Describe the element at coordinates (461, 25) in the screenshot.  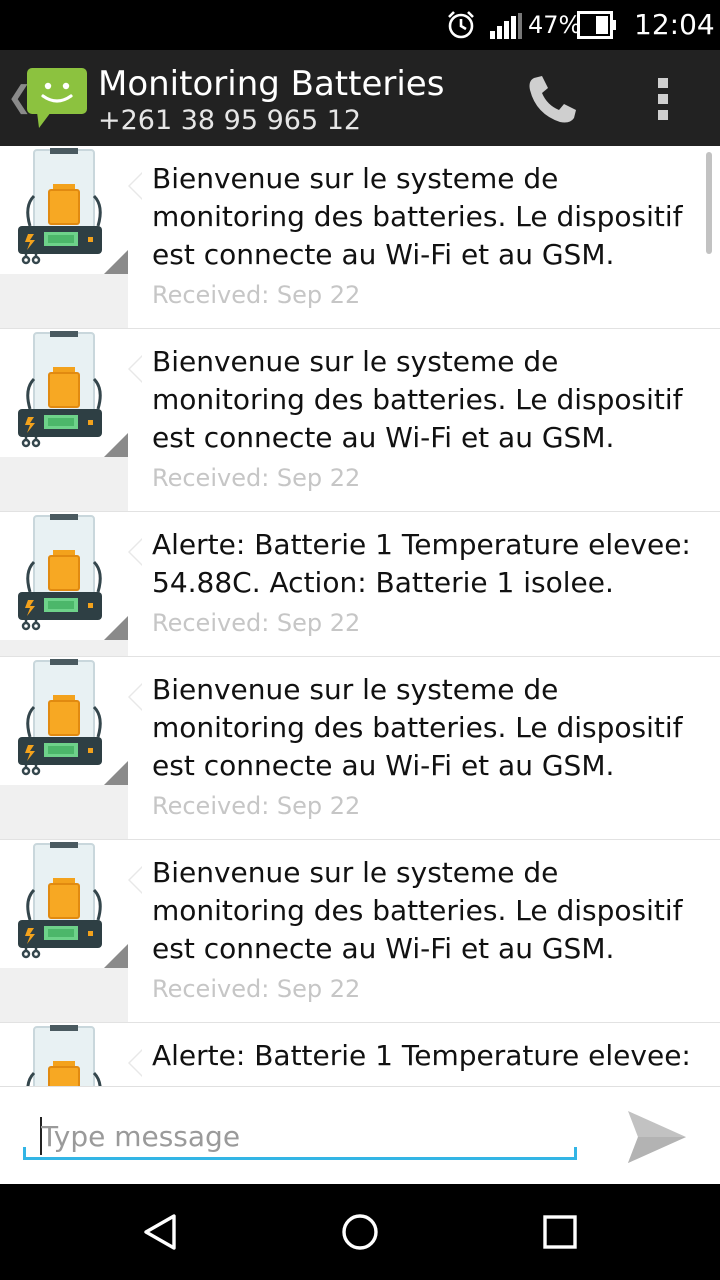
I see `alarm-icon` at that location.